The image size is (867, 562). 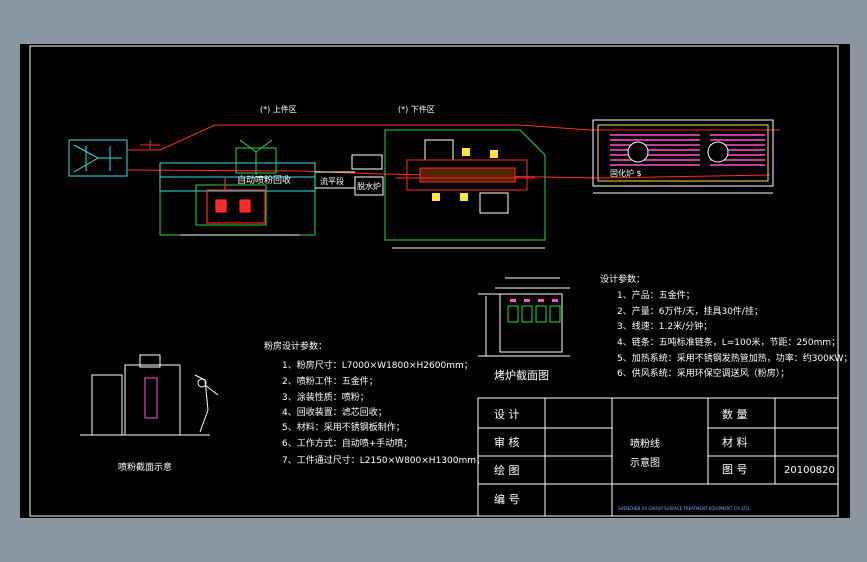 I want to click on booth-params-item: 6、工作方式：自动喷+手动喷；, so click(x=347, y=443).